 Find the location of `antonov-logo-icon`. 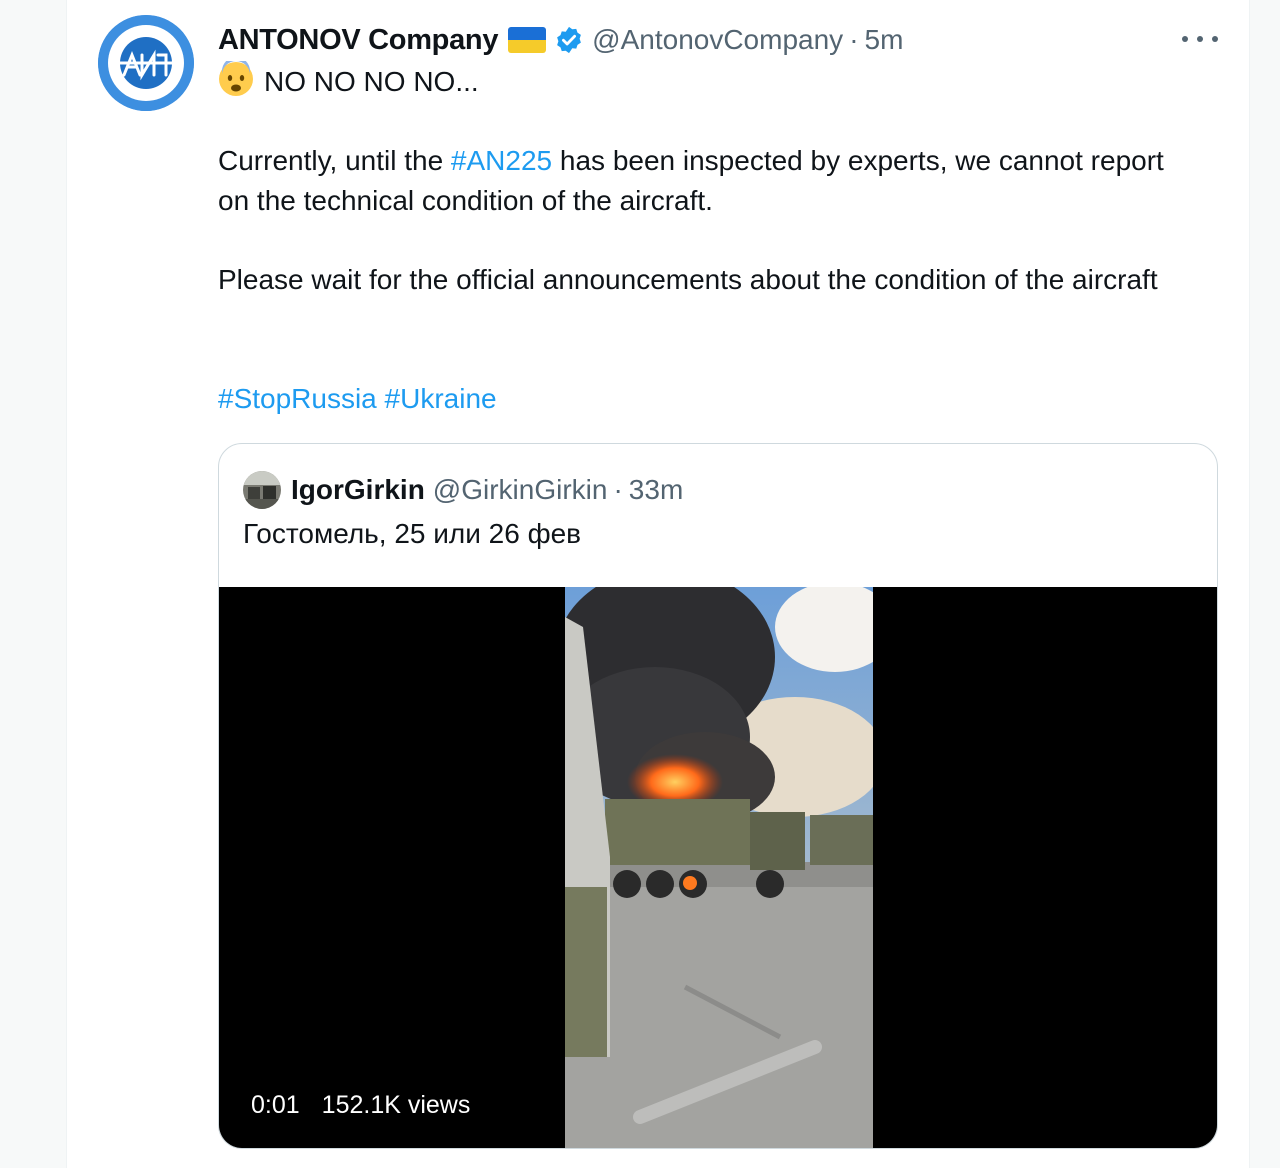

antonov-logo-icon is located at coordinates (146, 63).